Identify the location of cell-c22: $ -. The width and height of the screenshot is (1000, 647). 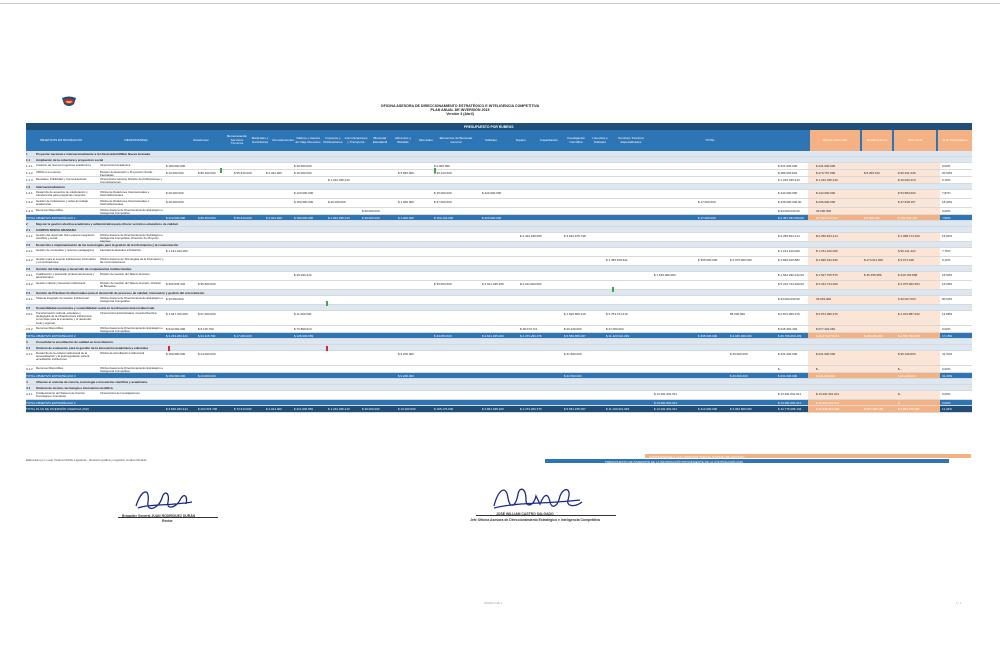
(900, 402).